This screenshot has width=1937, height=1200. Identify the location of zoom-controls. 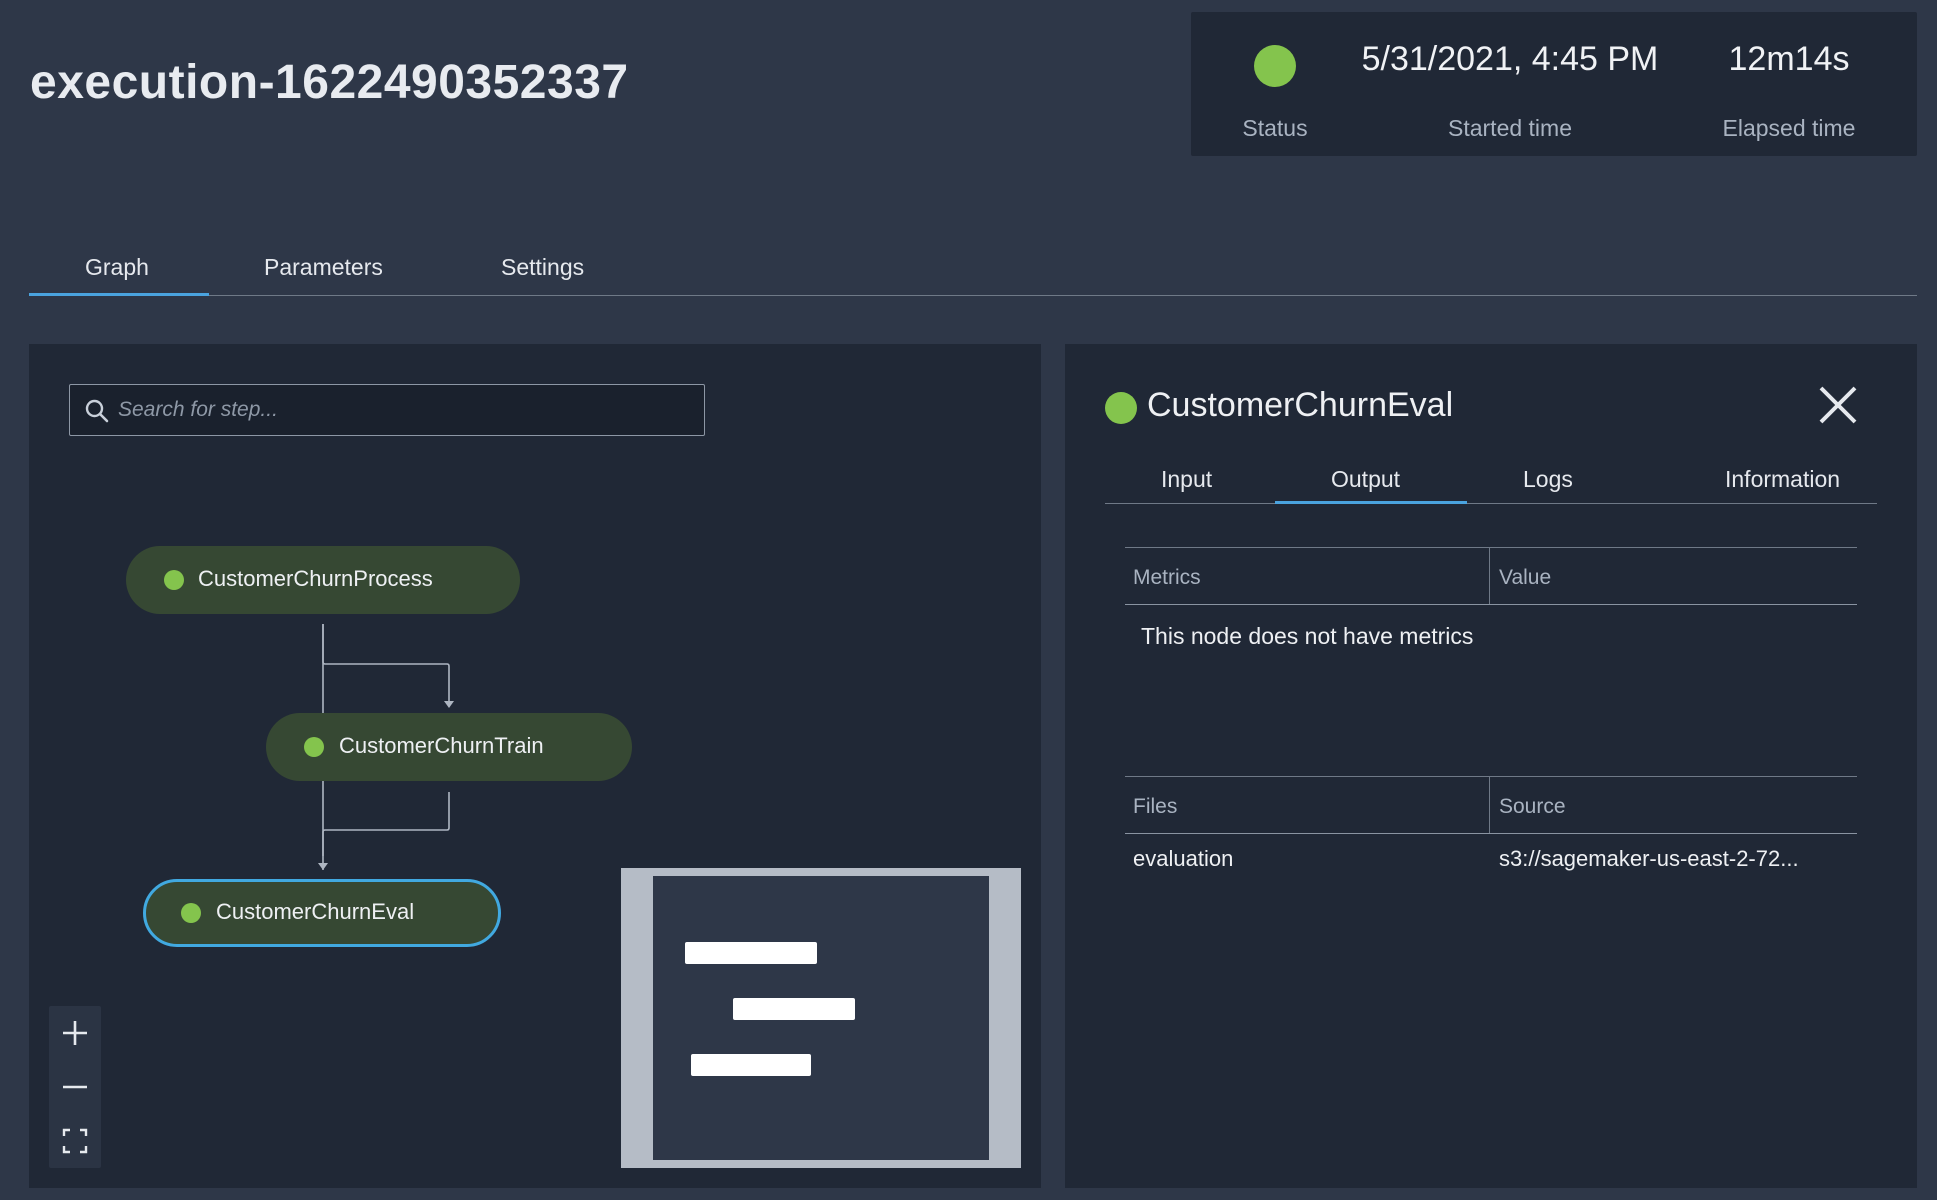
(75, 1087).